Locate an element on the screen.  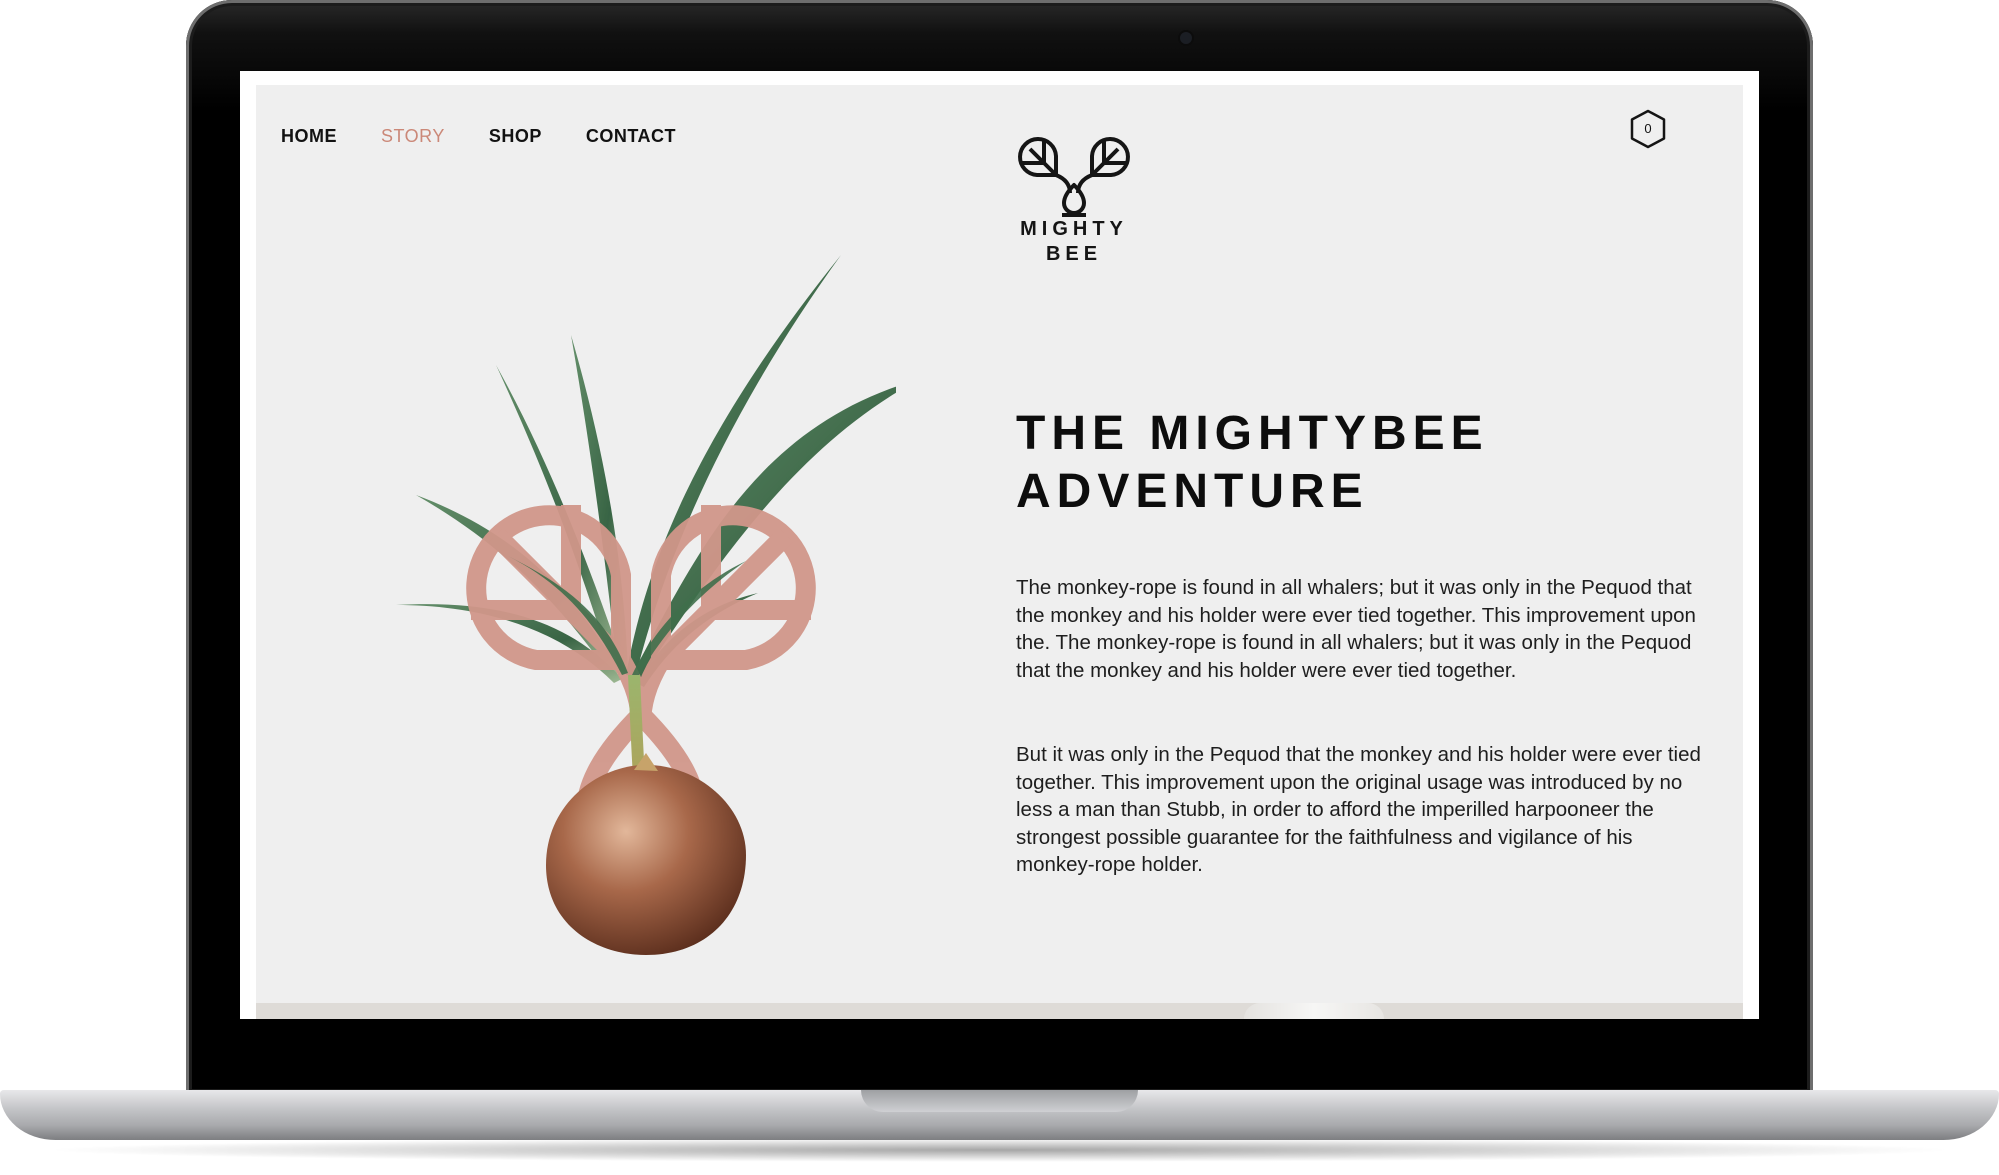
page-title-line-2: ADVENTURE is located at coordinates (1192, 491).